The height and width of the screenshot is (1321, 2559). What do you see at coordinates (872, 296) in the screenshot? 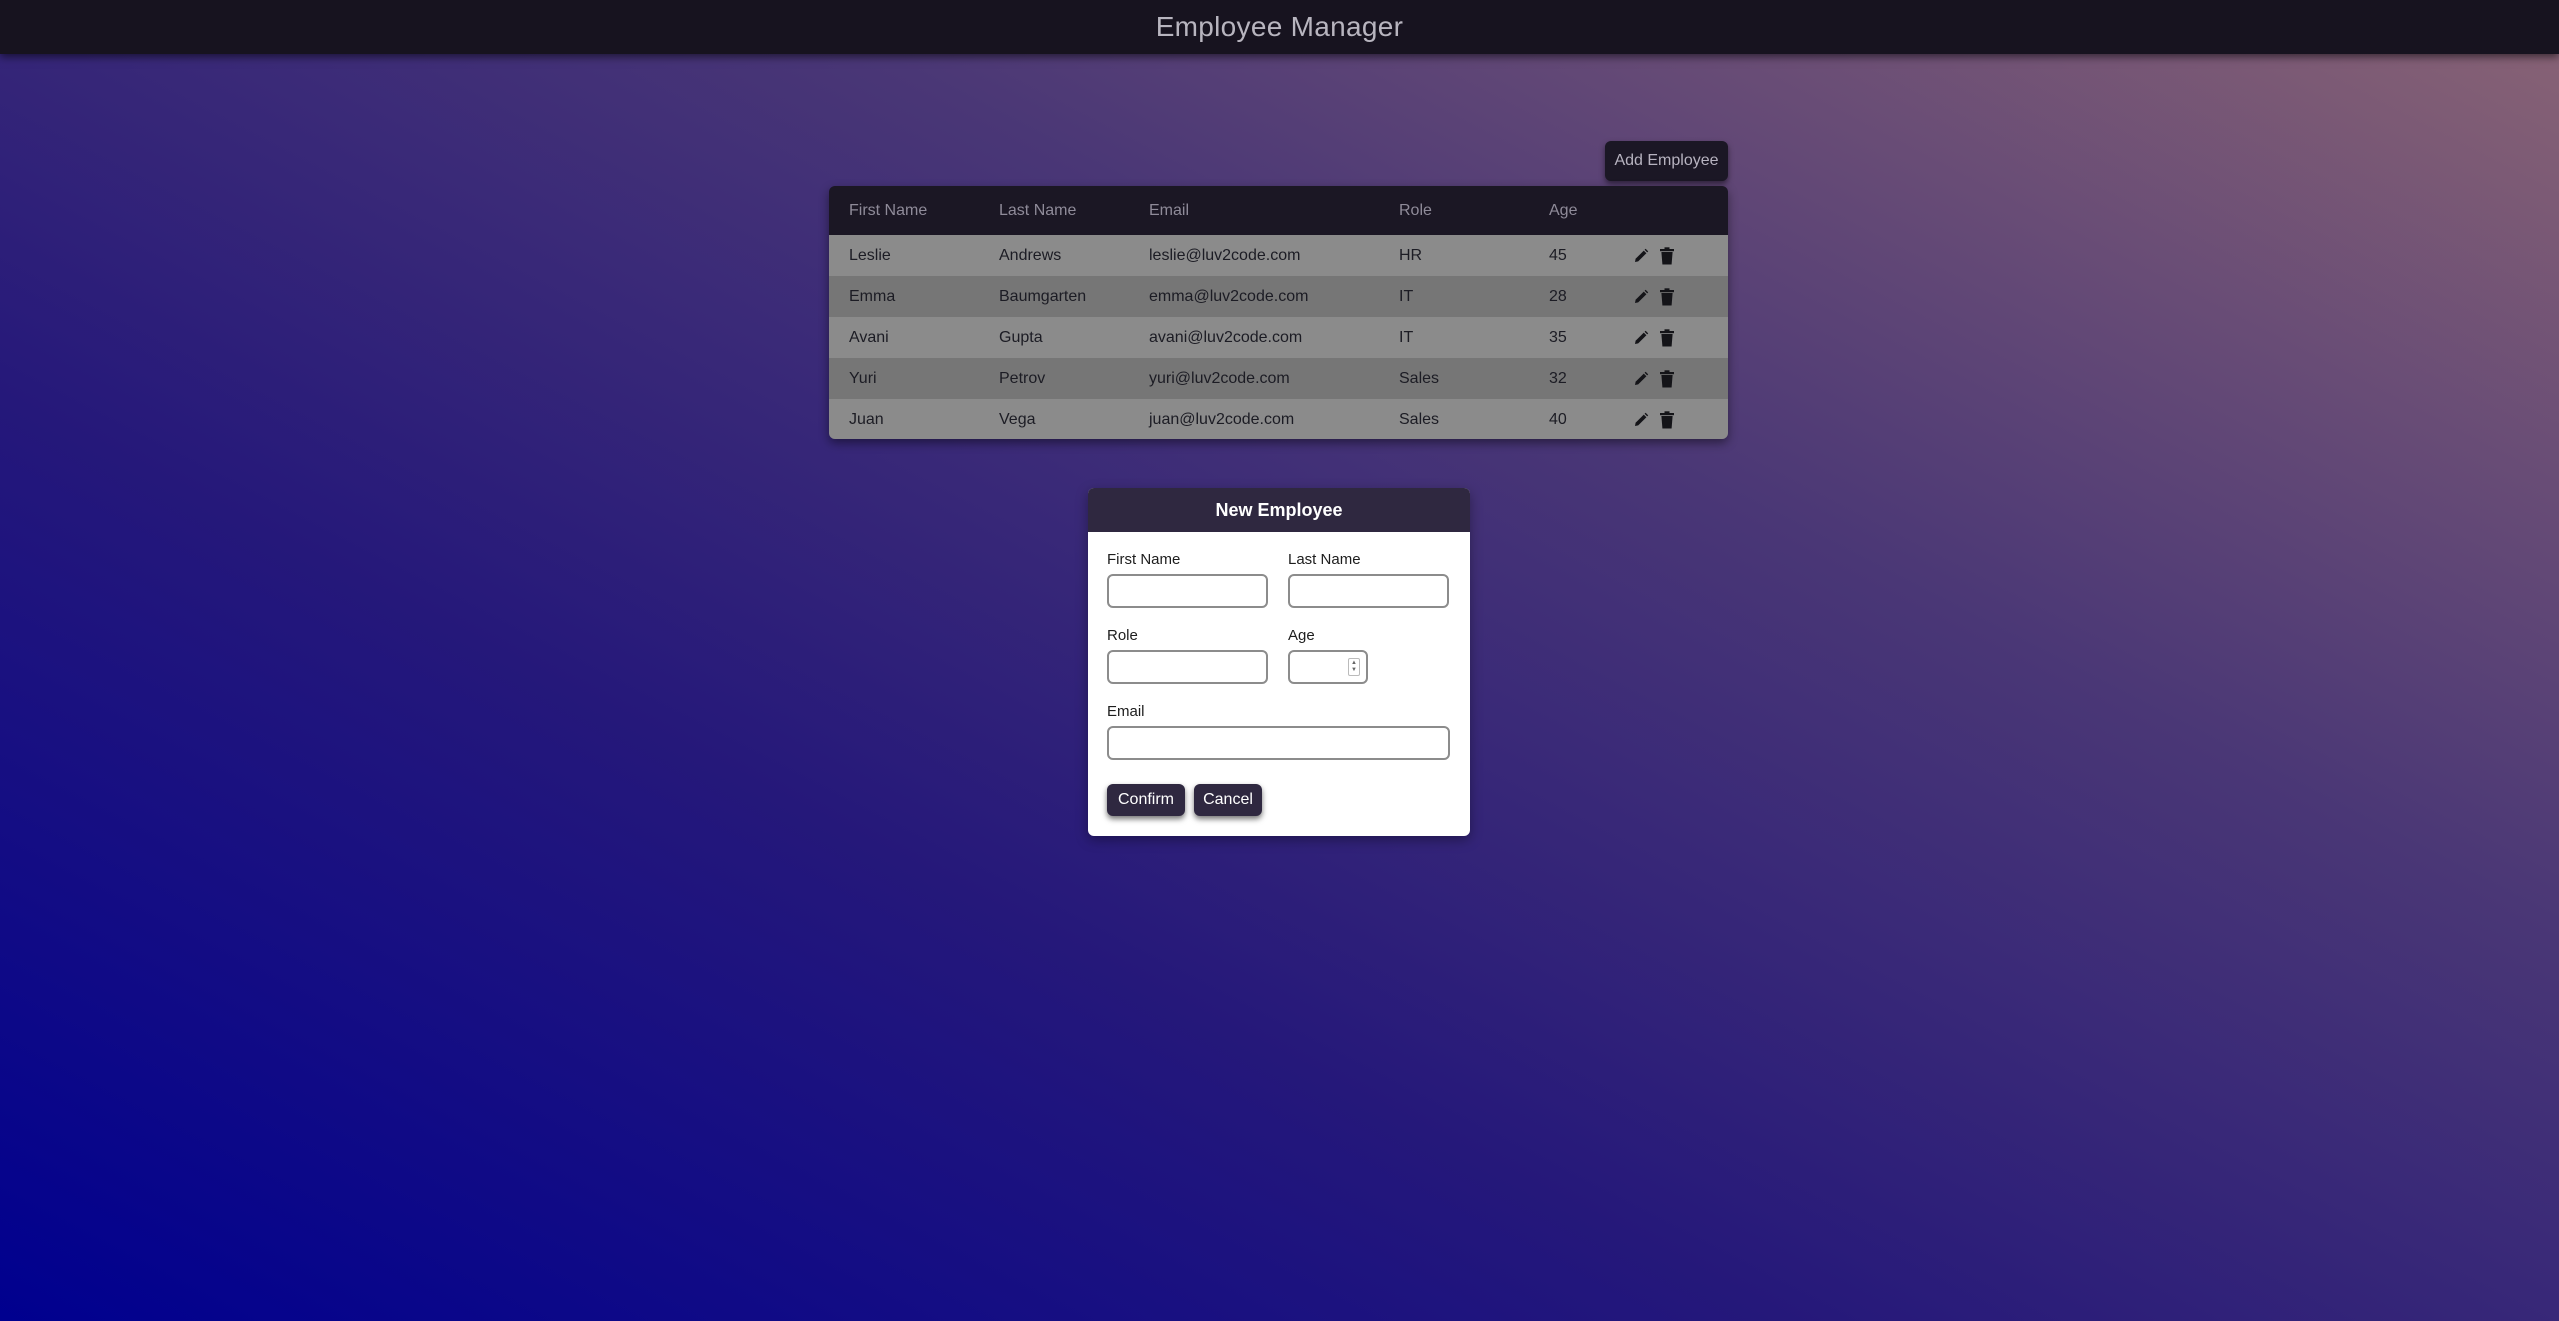
I see `first-name-cell: Emma` at bounding box center [872, 296].